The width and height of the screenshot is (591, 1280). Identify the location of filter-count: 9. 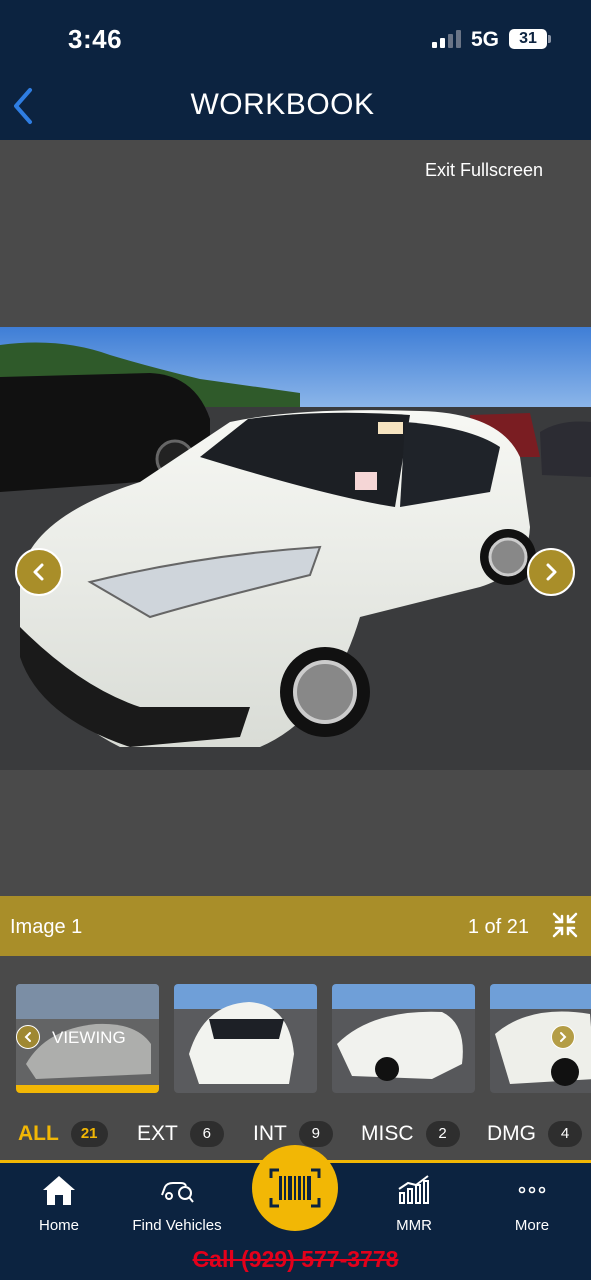
(315, 1134).